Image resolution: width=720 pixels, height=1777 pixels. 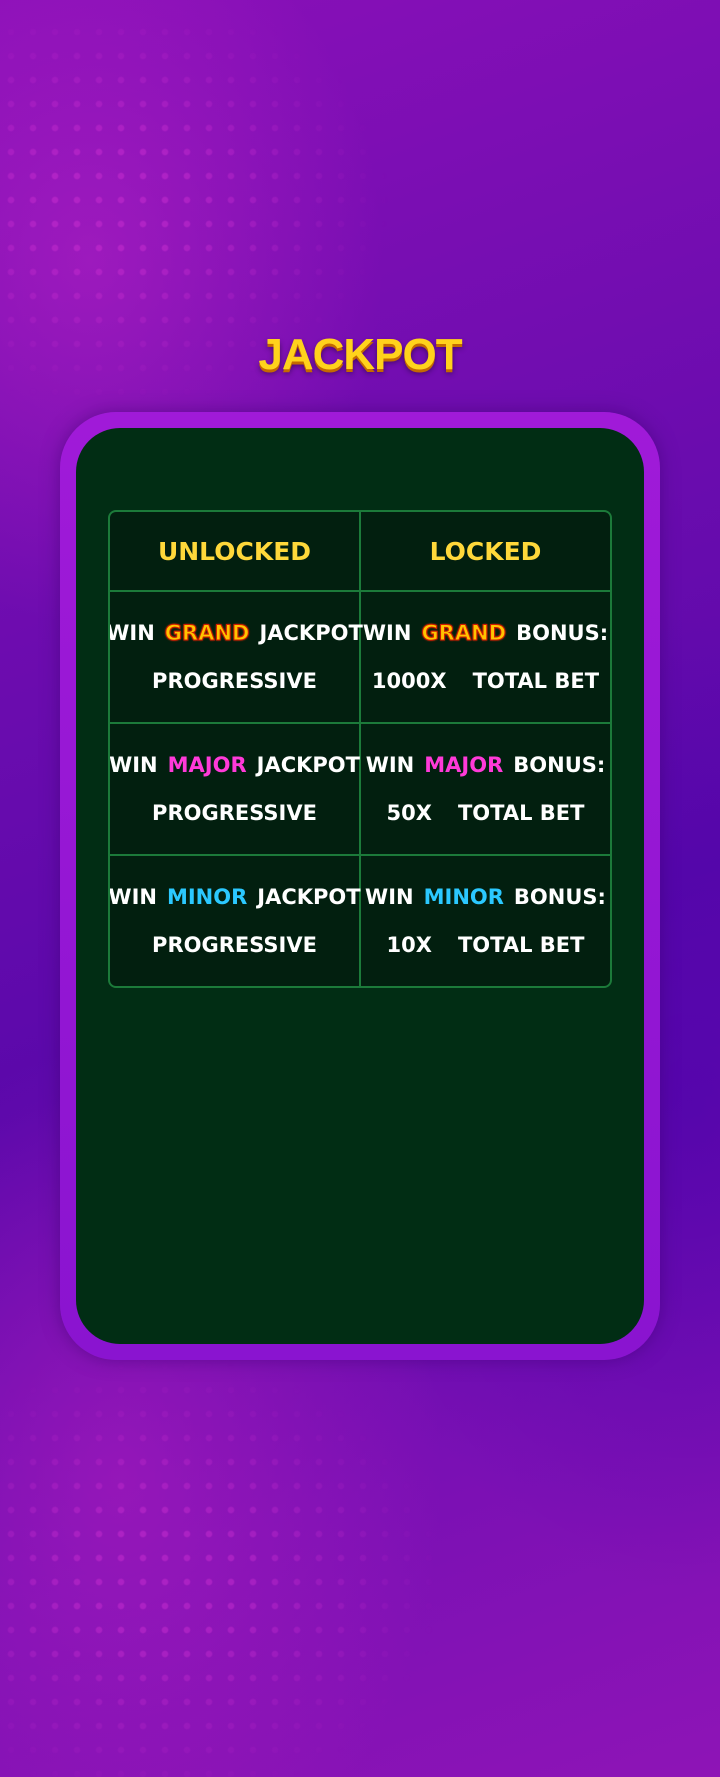 I want to click on minor-locked-cell: WIN MINOR BONUS: 10X TOTAL BET, so click(x=485, y=921).